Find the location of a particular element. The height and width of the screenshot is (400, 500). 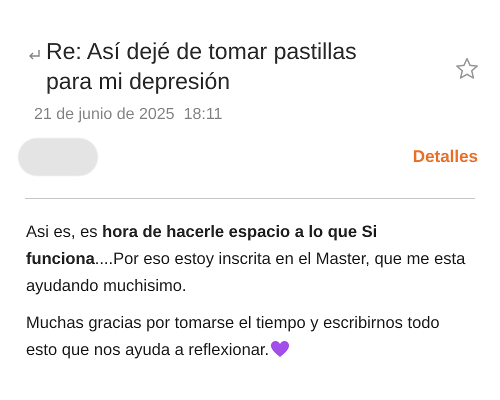

details-link: Detalles is located at coordinates (445, 157).